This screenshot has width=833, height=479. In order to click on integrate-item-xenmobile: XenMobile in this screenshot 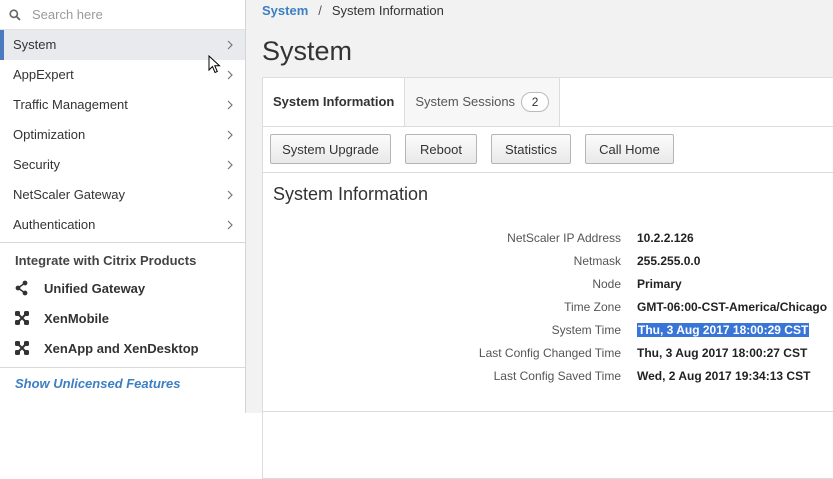, I will do `click(122, 318)`.